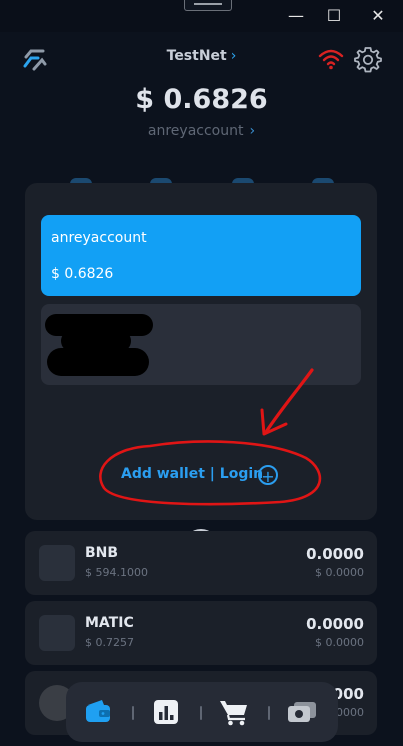 Image resolution: width=403 pixels, height=746 pixels. I want to click on token-row: MATIC $ 0.7257 0.0000 $ 0.0000, so click(201, 633).